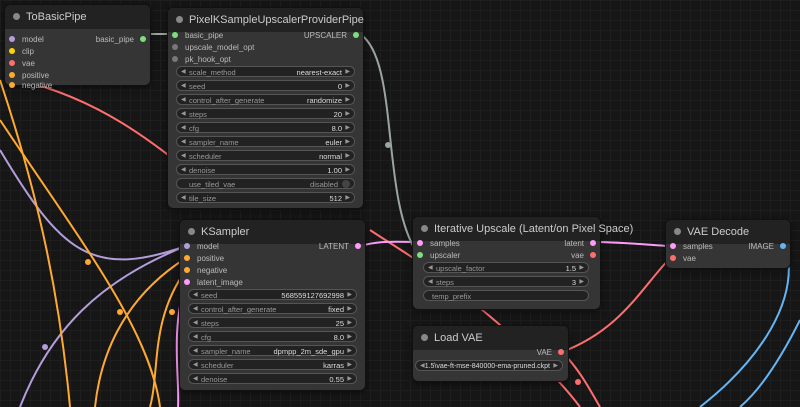 This screenshot has height=407, width=800. Describe the element at coordinates (340, 246) in the screenshot. I see `output-latent: LATENT` at that location.